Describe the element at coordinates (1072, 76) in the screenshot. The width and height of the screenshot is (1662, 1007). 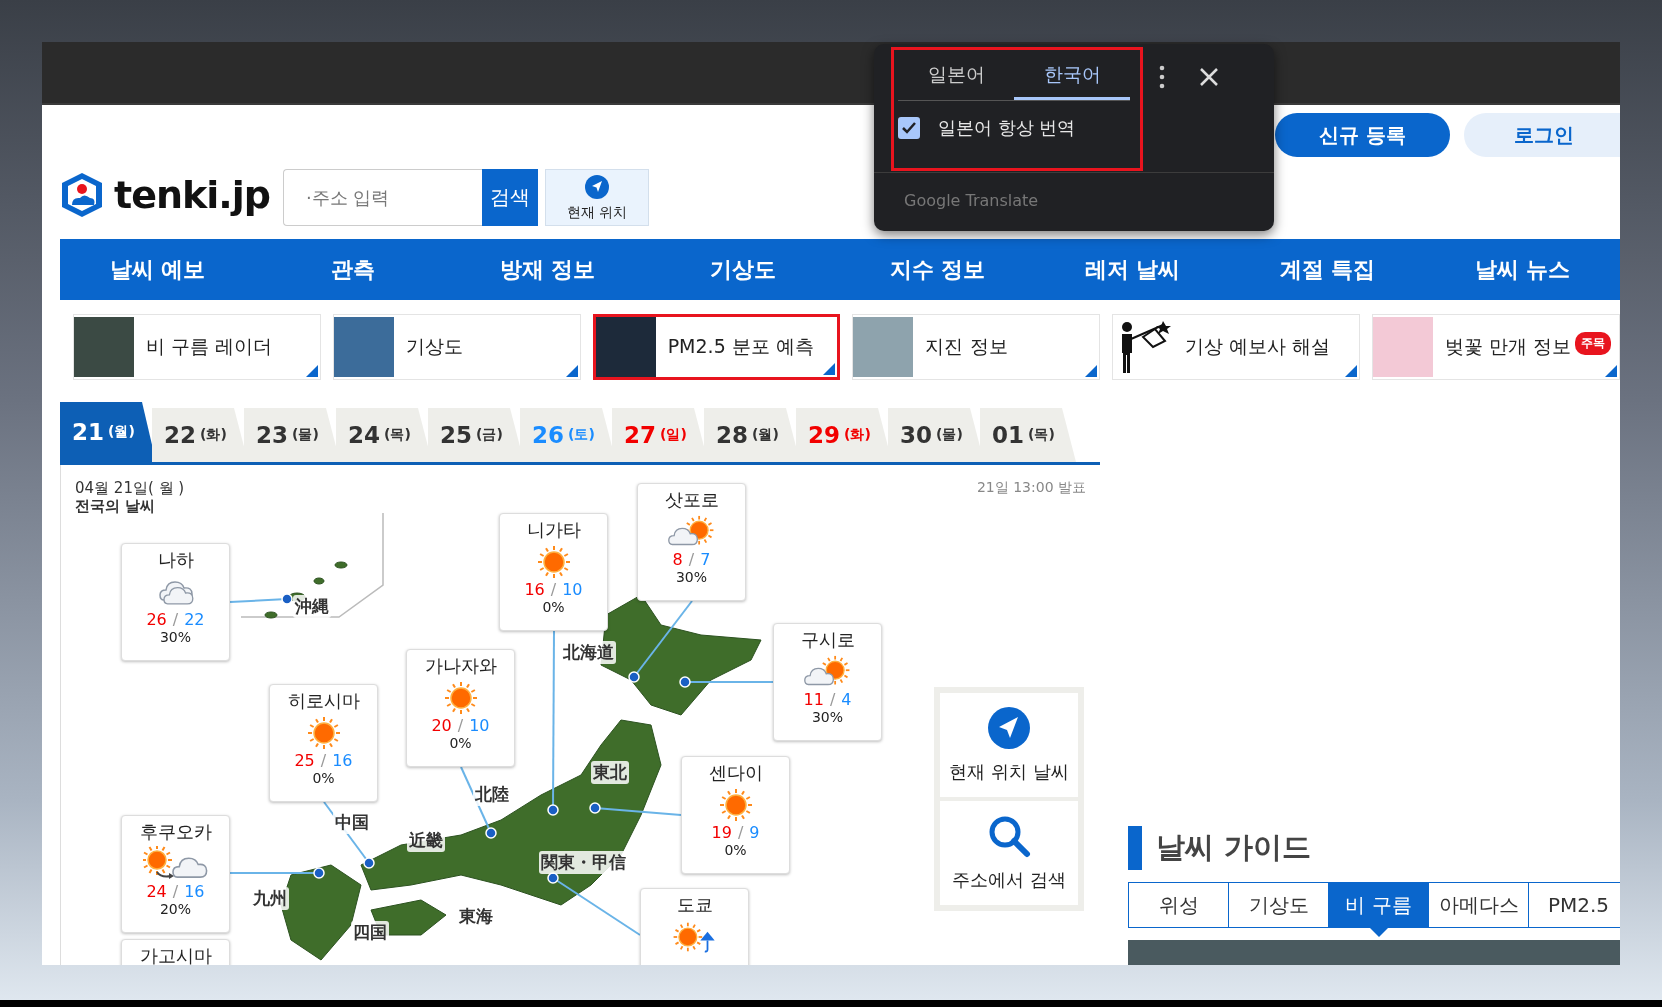
I see `language-tab: 한국어` at that location.